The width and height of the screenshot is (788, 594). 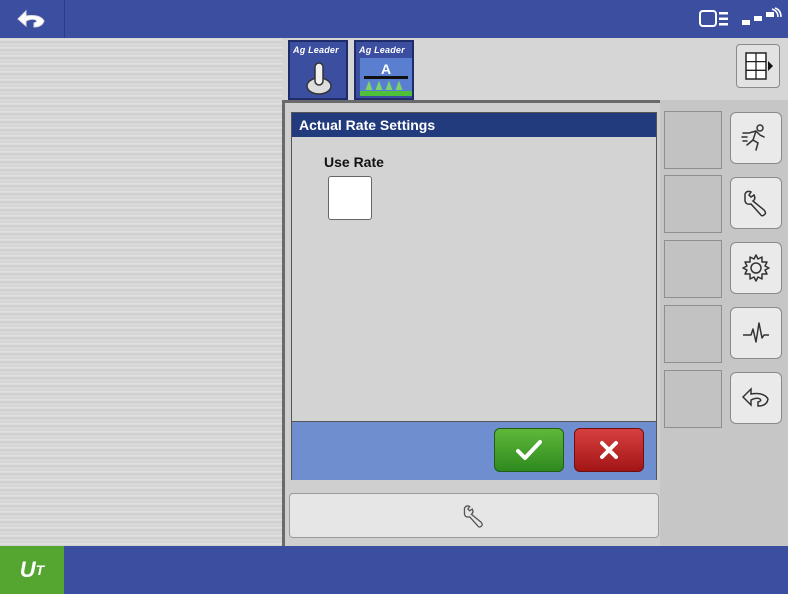 What do you see at coordinates (714, 19) in the screenshot?
I see `display-icon` at bounding box center [714, 19].